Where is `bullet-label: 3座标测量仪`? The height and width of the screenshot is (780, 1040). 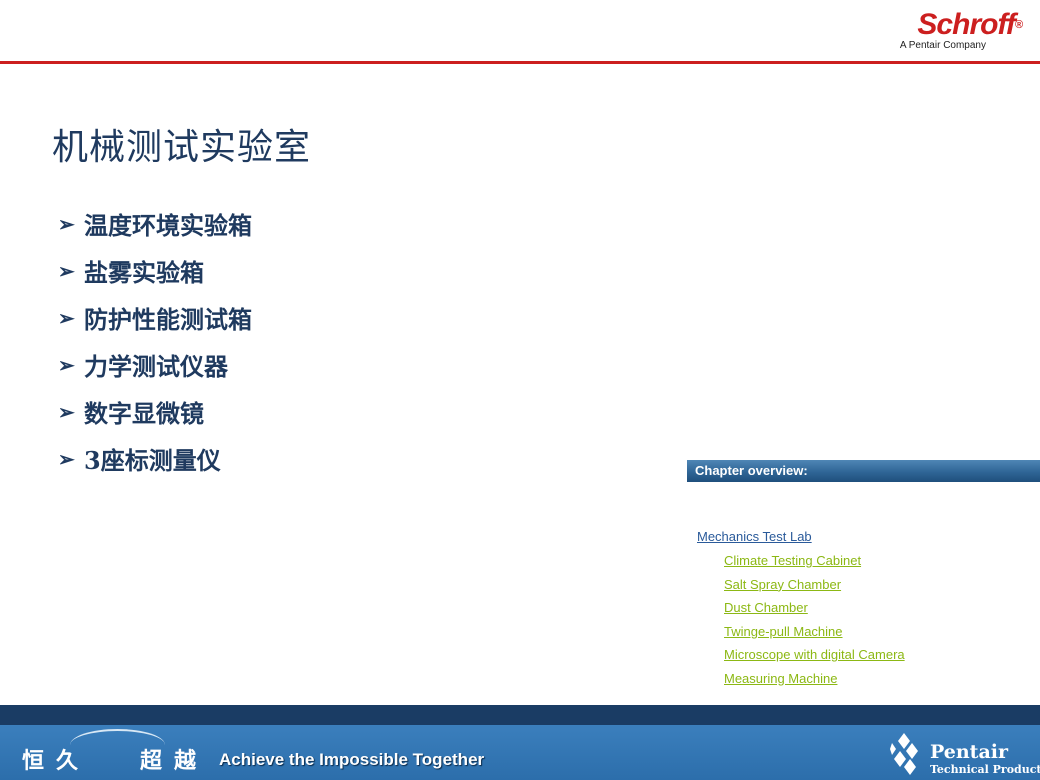 bullet-label: 3座标测量仪 is located at coordinates (152, 460).